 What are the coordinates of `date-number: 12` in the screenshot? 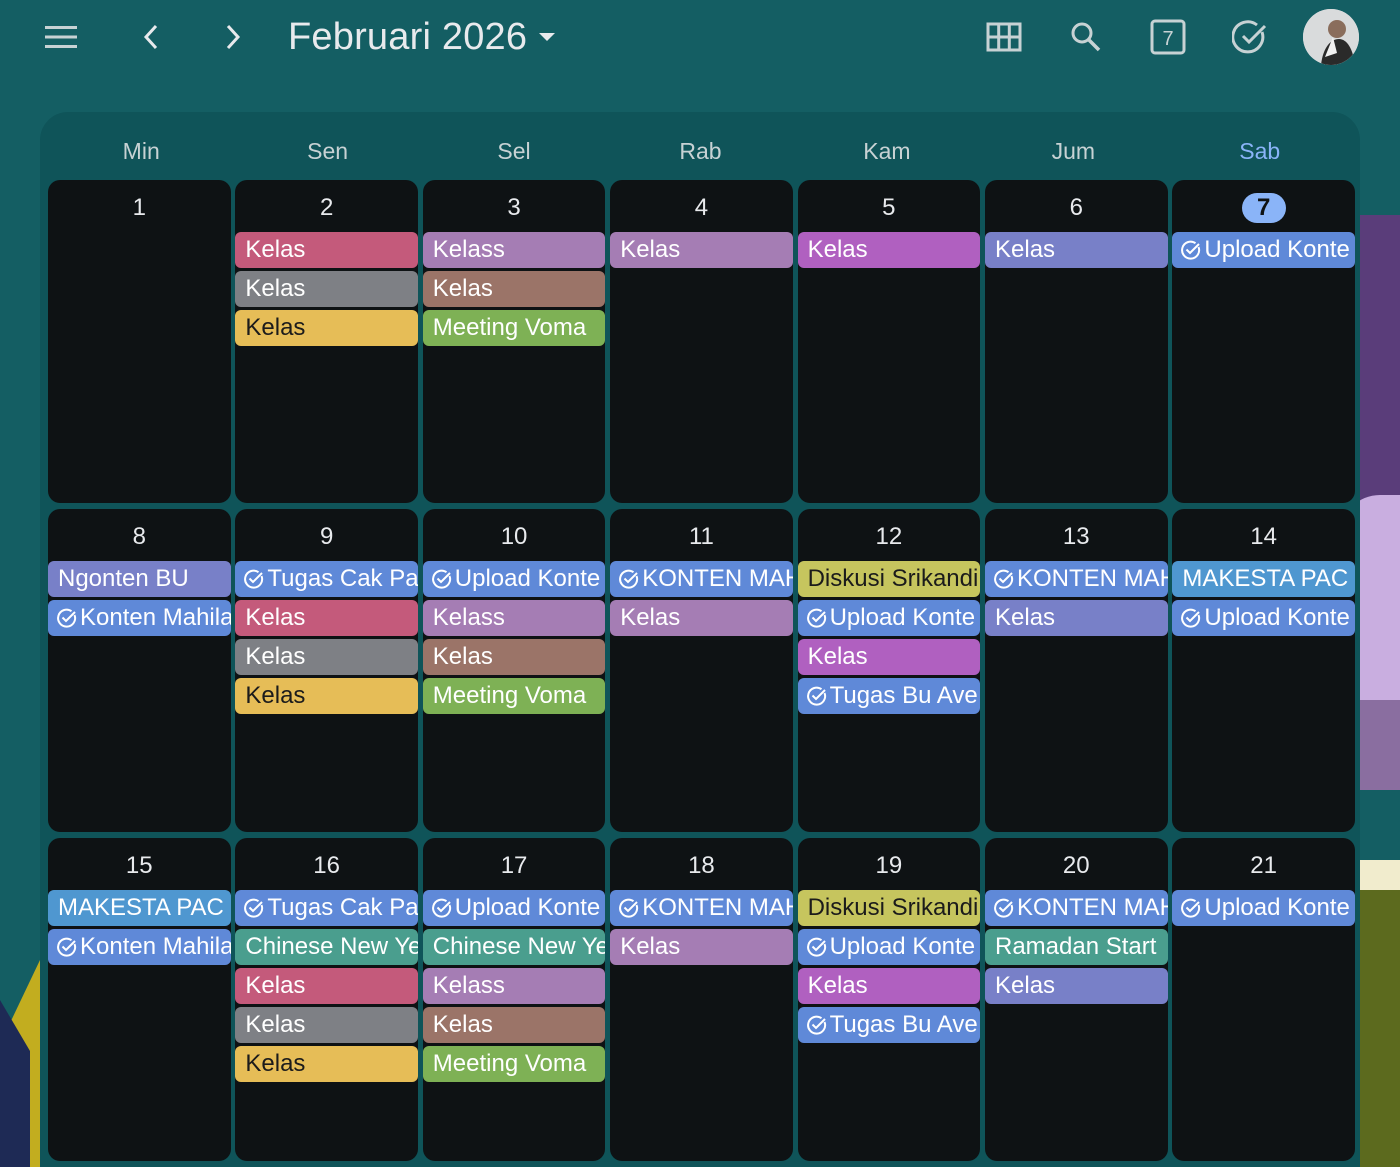 It's located at (889, 535).